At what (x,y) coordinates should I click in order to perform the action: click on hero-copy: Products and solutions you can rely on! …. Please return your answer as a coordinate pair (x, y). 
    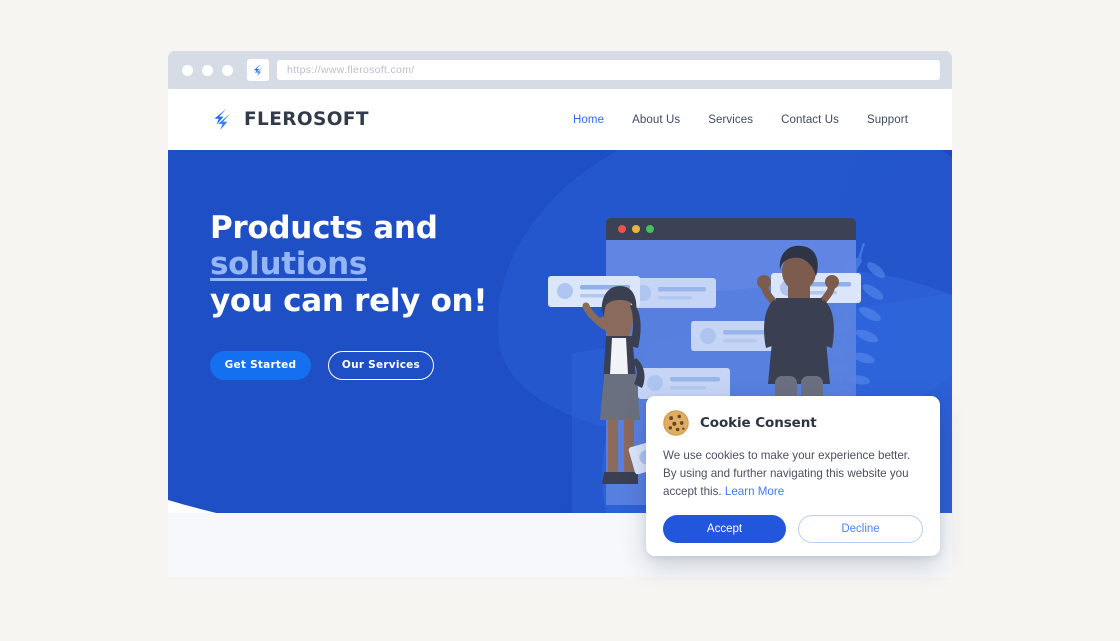
    Looking at the image, I should click on (348, 295).